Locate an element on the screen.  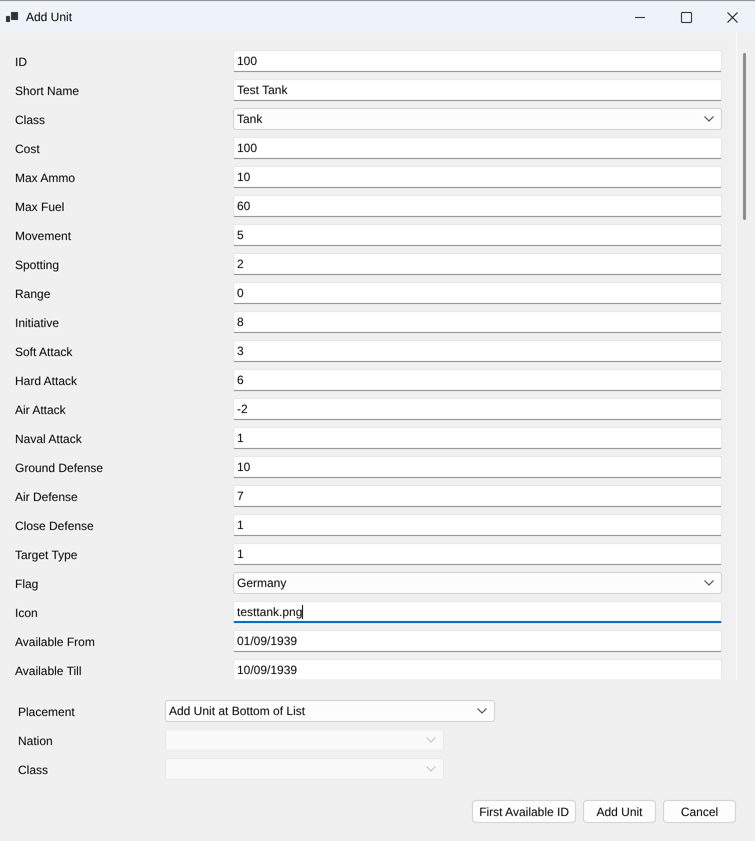
field-label: Naval Attack is located at coordinates (48, 439).